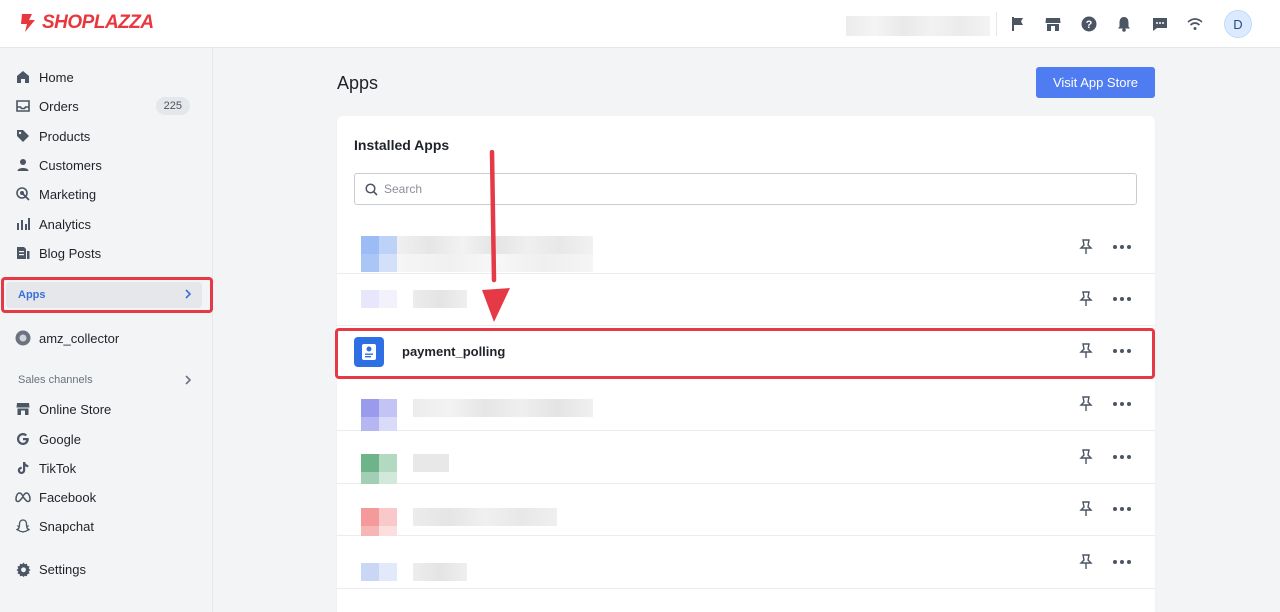 This screenshot has width=1280, height=612. I want to click on sidebar-item-snapchat: Snapchat, so click(107, 526).